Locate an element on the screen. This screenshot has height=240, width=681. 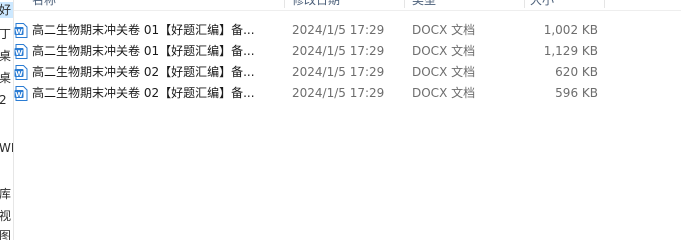
column-header-date: 修改日期 is located at coordinates (316, 5).